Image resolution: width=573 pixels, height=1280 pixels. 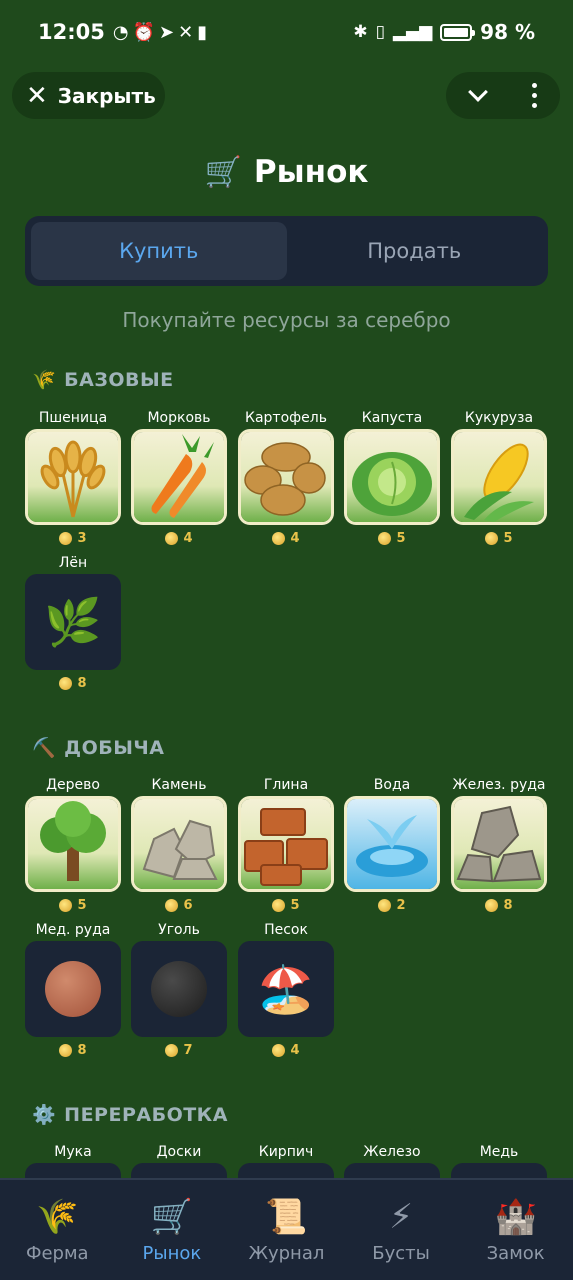 I want to click on item-name: Кирпич, so click(x=286, y=1152).